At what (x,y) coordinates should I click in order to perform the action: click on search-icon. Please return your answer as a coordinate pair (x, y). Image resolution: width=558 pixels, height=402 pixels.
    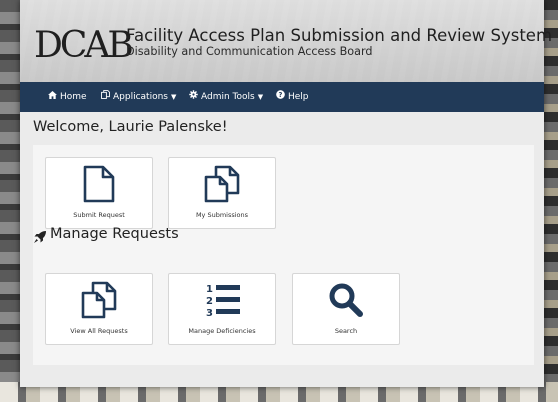
    Looking at the image, I should click on (346, 300).